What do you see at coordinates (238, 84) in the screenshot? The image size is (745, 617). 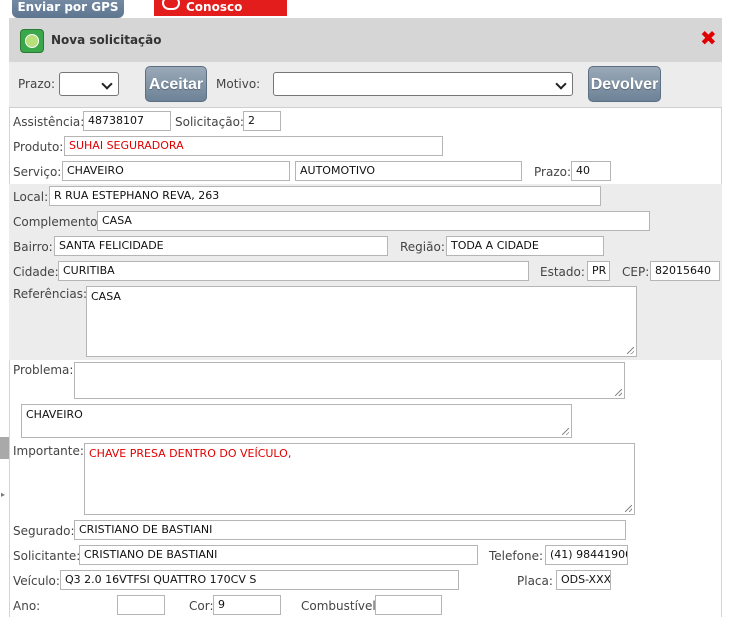 I see `motivo-select-label: Motivo:` at bounding box center [238, 84].